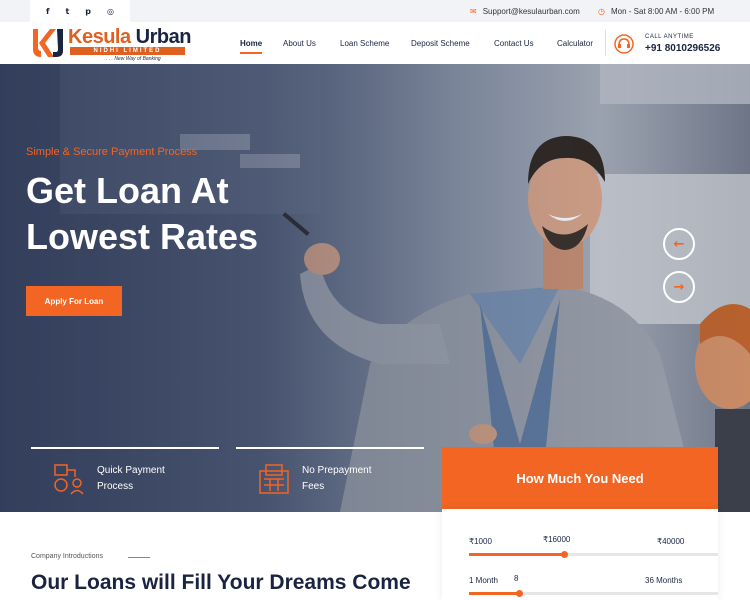 The width and height of the screenshot is (750, 600). Describe the element at coordinates (440, 43) in the screenshot. I see `nav-deposit-scheme: Deposit Scheme` at that location.